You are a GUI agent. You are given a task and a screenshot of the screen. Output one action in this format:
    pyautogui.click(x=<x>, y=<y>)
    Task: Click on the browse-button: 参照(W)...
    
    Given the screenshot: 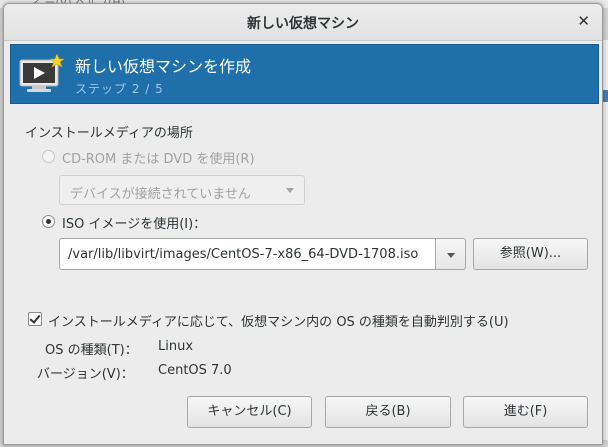 What is the action you would take?
    pyautogui.click(x=530, y=254)
    